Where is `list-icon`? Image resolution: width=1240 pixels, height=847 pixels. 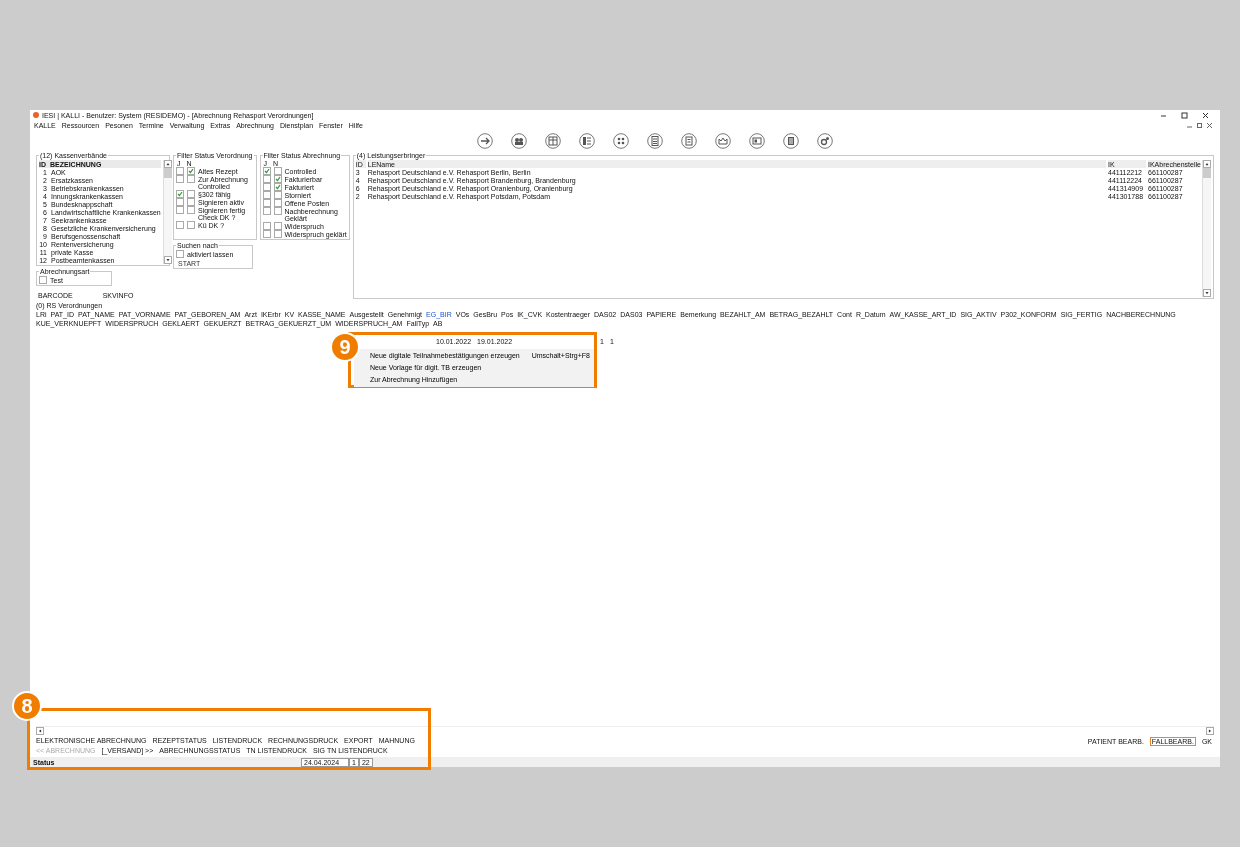 list-icon is located at coordinates (587, 141).